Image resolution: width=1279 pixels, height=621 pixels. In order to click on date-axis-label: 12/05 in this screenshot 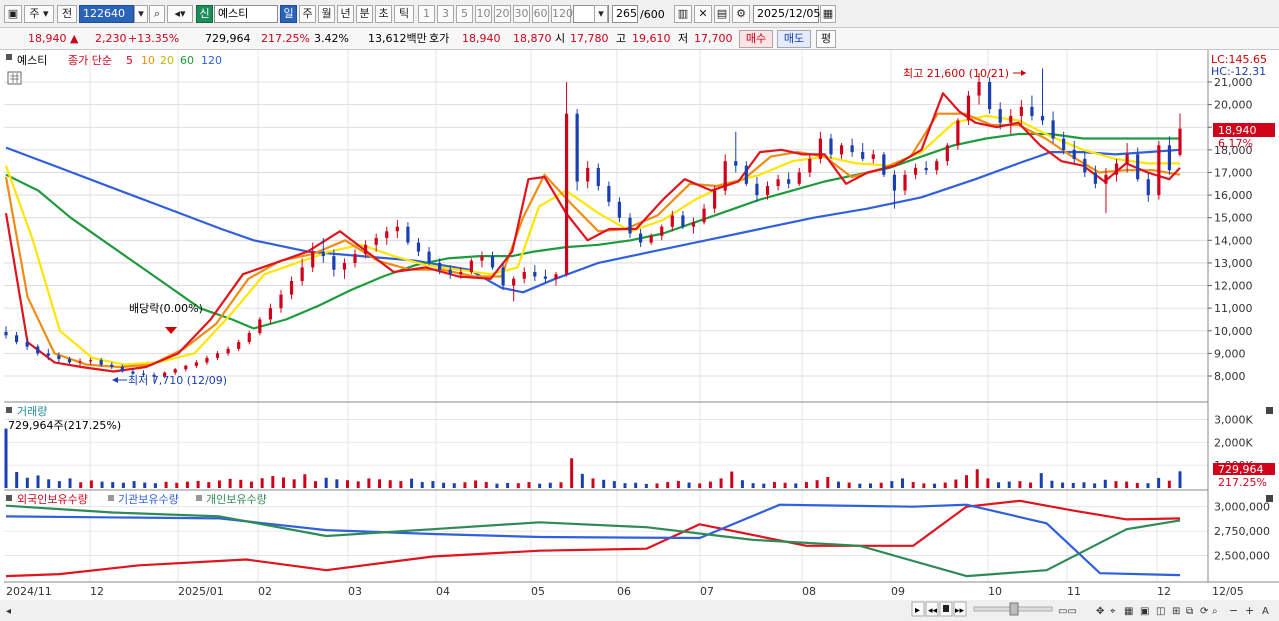, I will do `click(1228, 591)`.